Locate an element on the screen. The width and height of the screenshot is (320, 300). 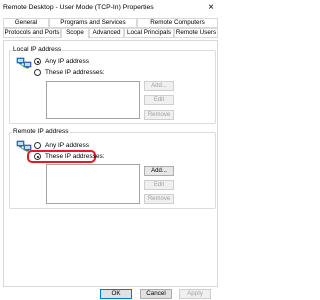
remote-remove-button: Remove is located at coordinates (159, 199).